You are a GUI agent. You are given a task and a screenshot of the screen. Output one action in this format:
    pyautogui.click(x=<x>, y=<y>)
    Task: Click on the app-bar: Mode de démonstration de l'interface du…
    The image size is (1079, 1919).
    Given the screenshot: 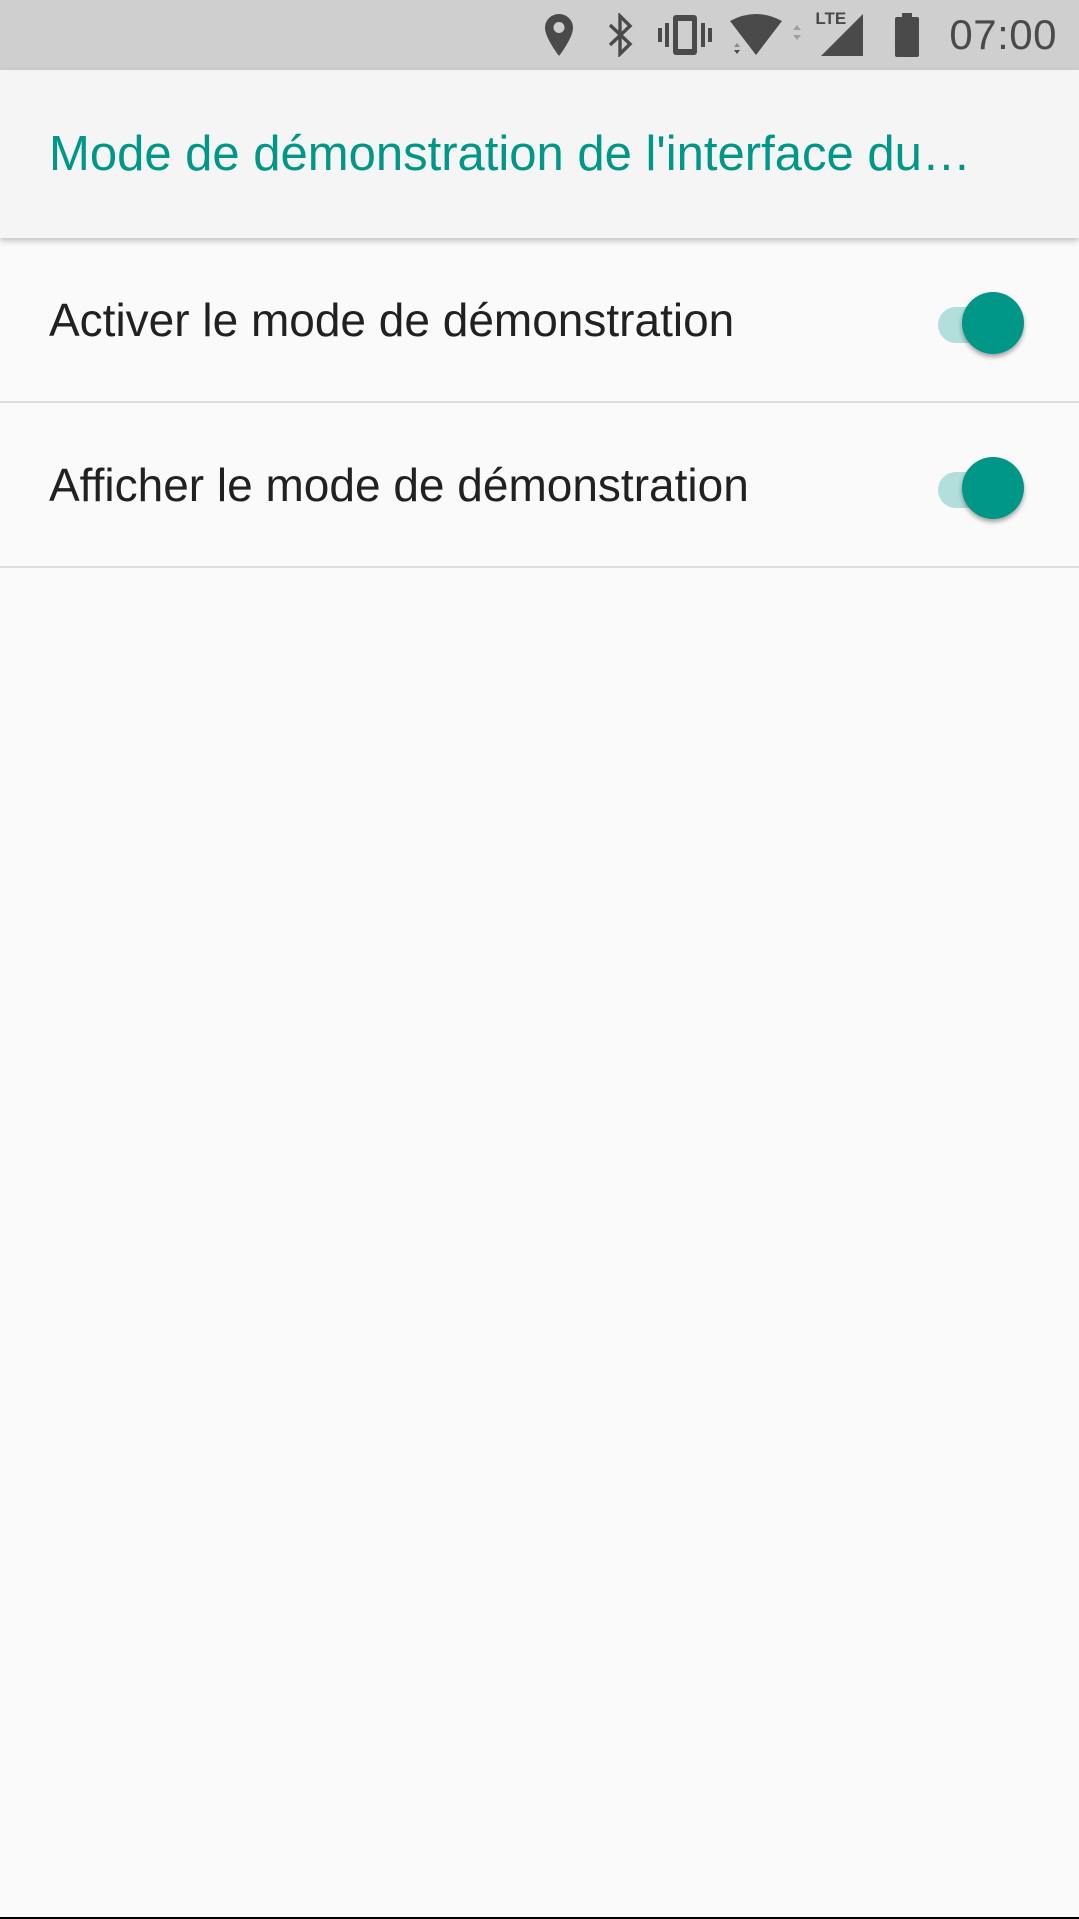 What is the action you would take?
    pyautogui.click(x=539, y=154)
    